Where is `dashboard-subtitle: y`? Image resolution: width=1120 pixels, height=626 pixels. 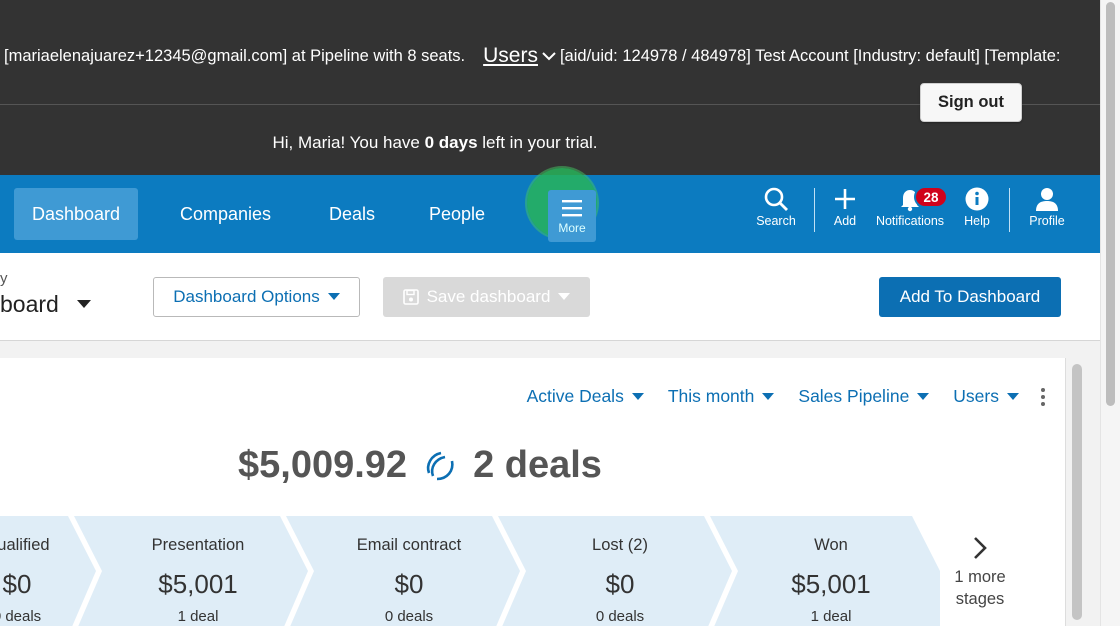
dashboard-subtitle: y is located at coordinates (4, 278).